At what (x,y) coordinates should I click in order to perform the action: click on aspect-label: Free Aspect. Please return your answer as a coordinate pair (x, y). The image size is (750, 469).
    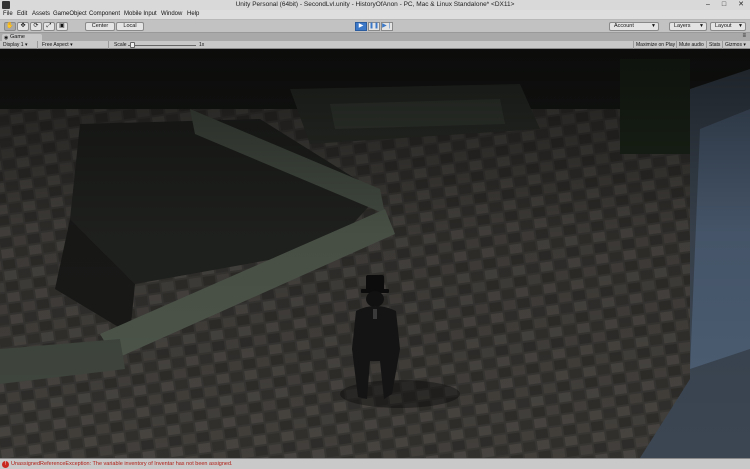
    Looking at the image, I should click on (55, 45).